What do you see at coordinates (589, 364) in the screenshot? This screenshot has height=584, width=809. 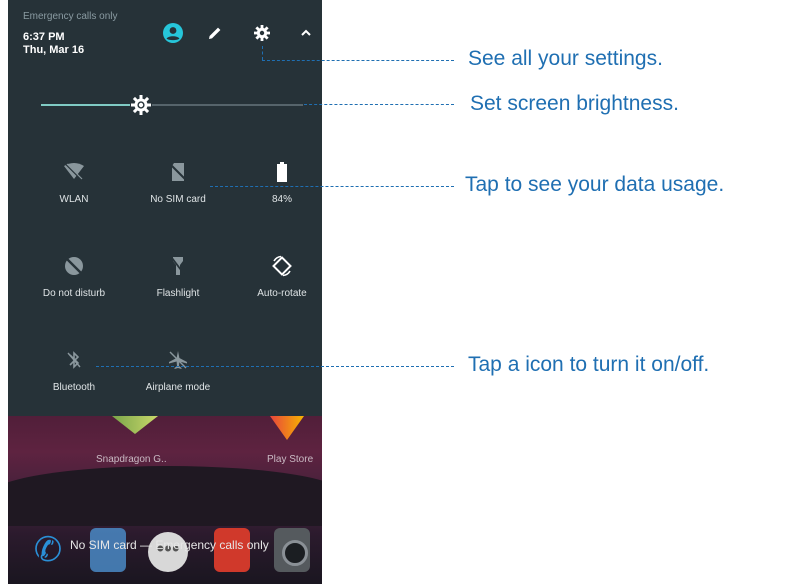 I see `annotation-toggle: Tap a icon to turn it on/off.` at bounding box center [589, 364].